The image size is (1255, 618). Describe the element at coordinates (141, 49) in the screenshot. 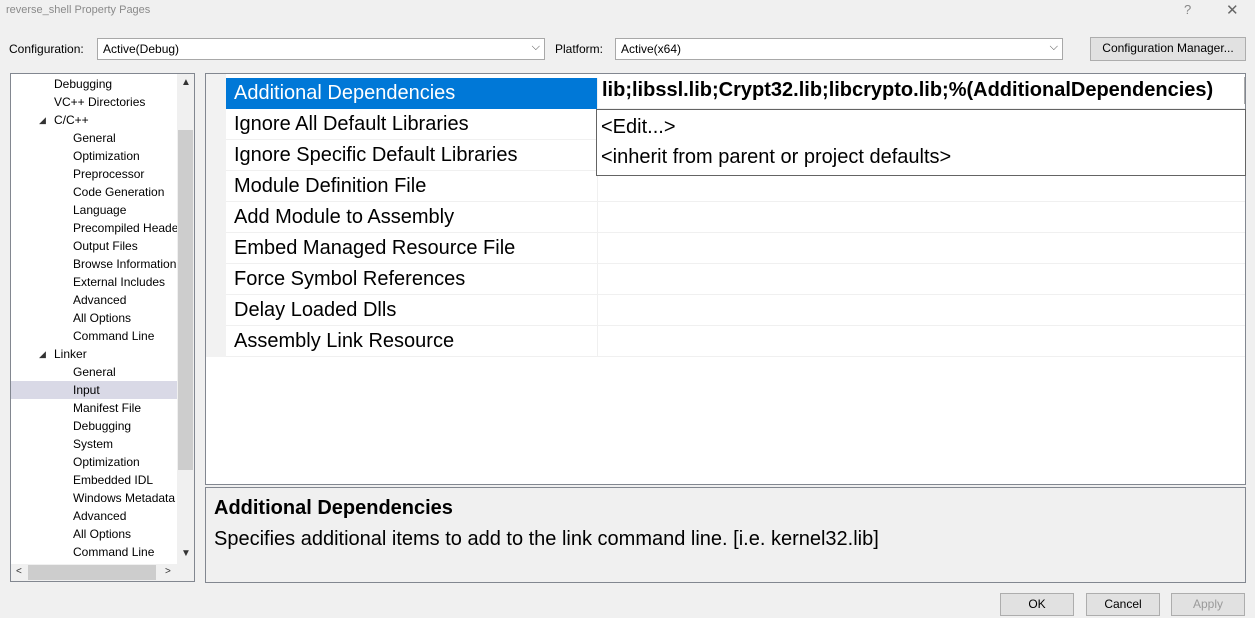

I see `configuration-value: Active(Debug)` at that location.